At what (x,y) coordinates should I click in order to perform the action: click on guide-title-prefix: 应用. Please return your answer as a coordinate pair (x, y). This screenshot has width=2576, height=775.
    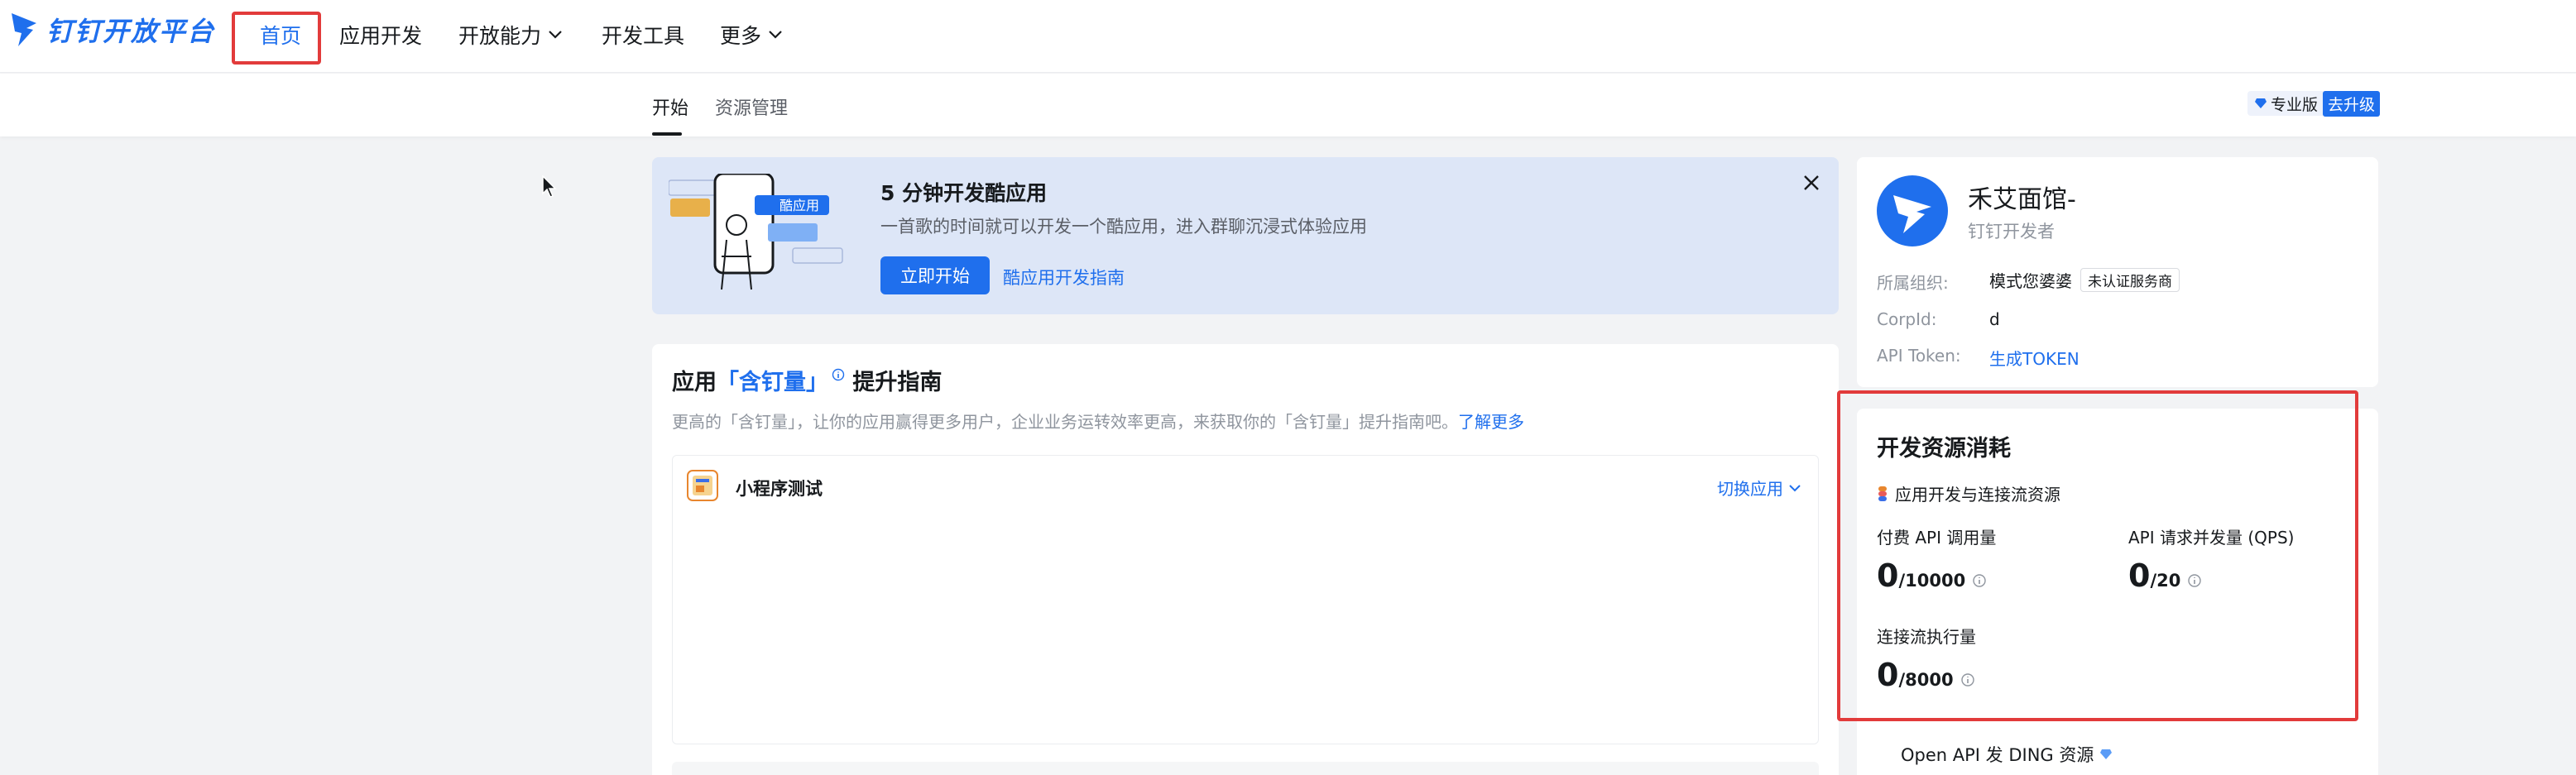
    Looking at the image, I should click on (695, 382).